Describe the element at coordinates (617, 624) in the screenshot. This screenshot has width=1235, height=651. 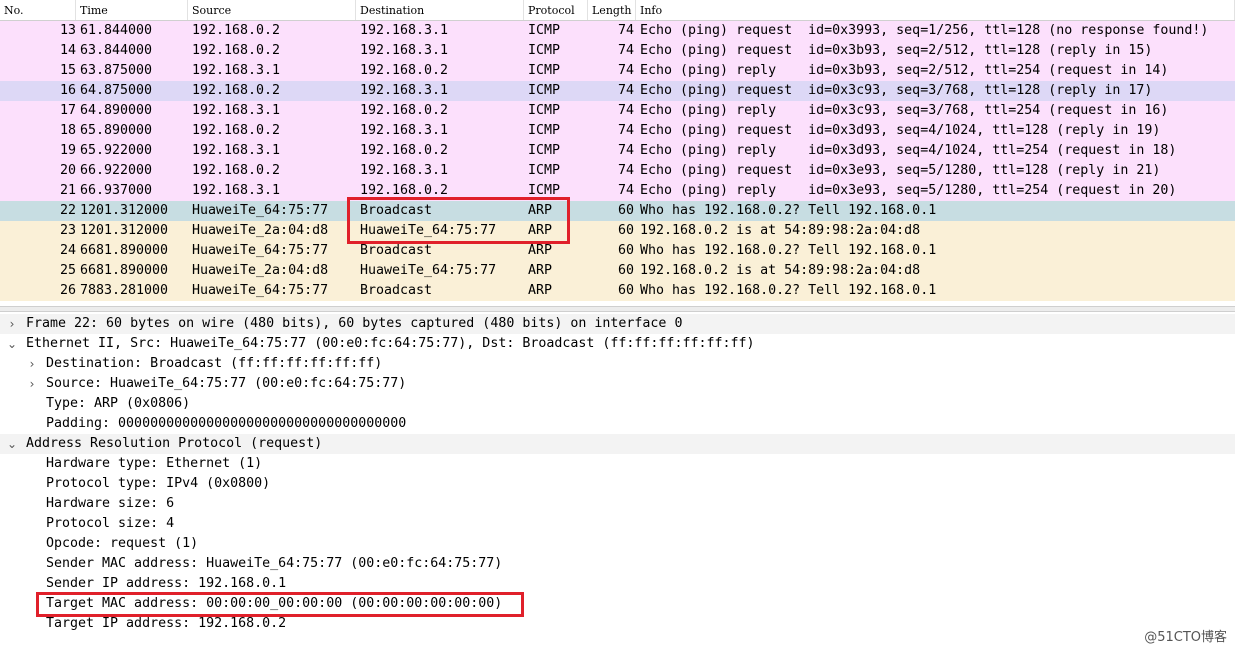
I see `detail-row: Target IP address: 192.168.0.2` at that location.